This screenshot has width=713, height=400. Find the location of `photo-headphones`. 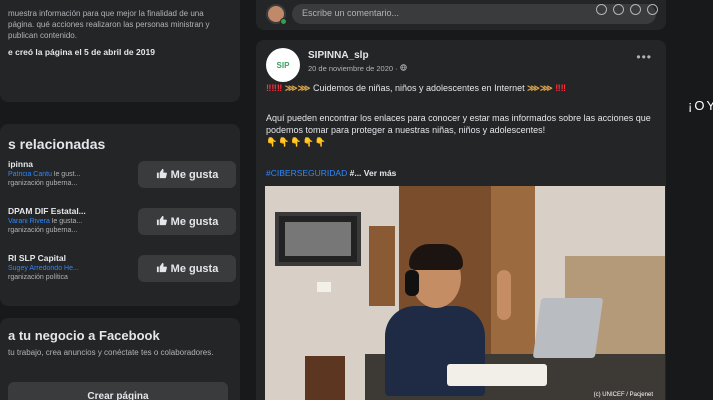

photo-headphones is located at coordinates (412, 283).